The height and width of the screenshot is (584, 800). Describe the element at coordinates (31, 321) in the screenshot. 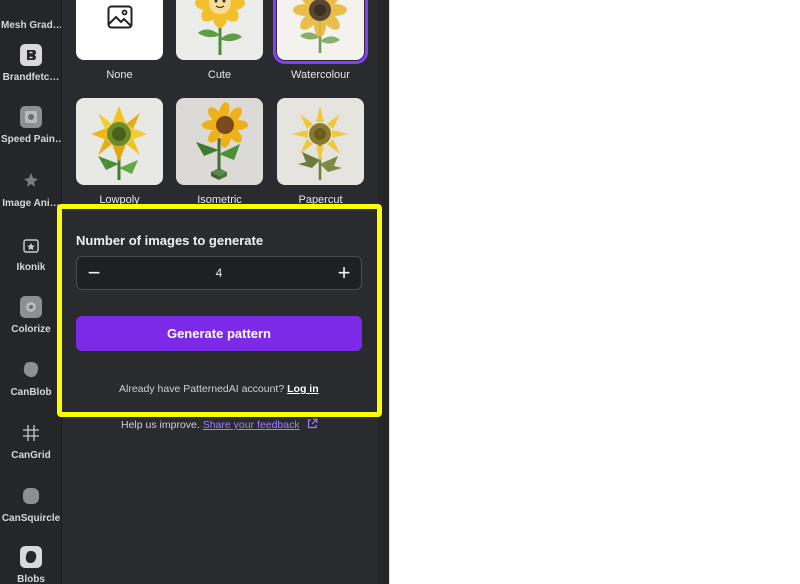

I see `sidebar-item-colorize: Colorize` at that location.